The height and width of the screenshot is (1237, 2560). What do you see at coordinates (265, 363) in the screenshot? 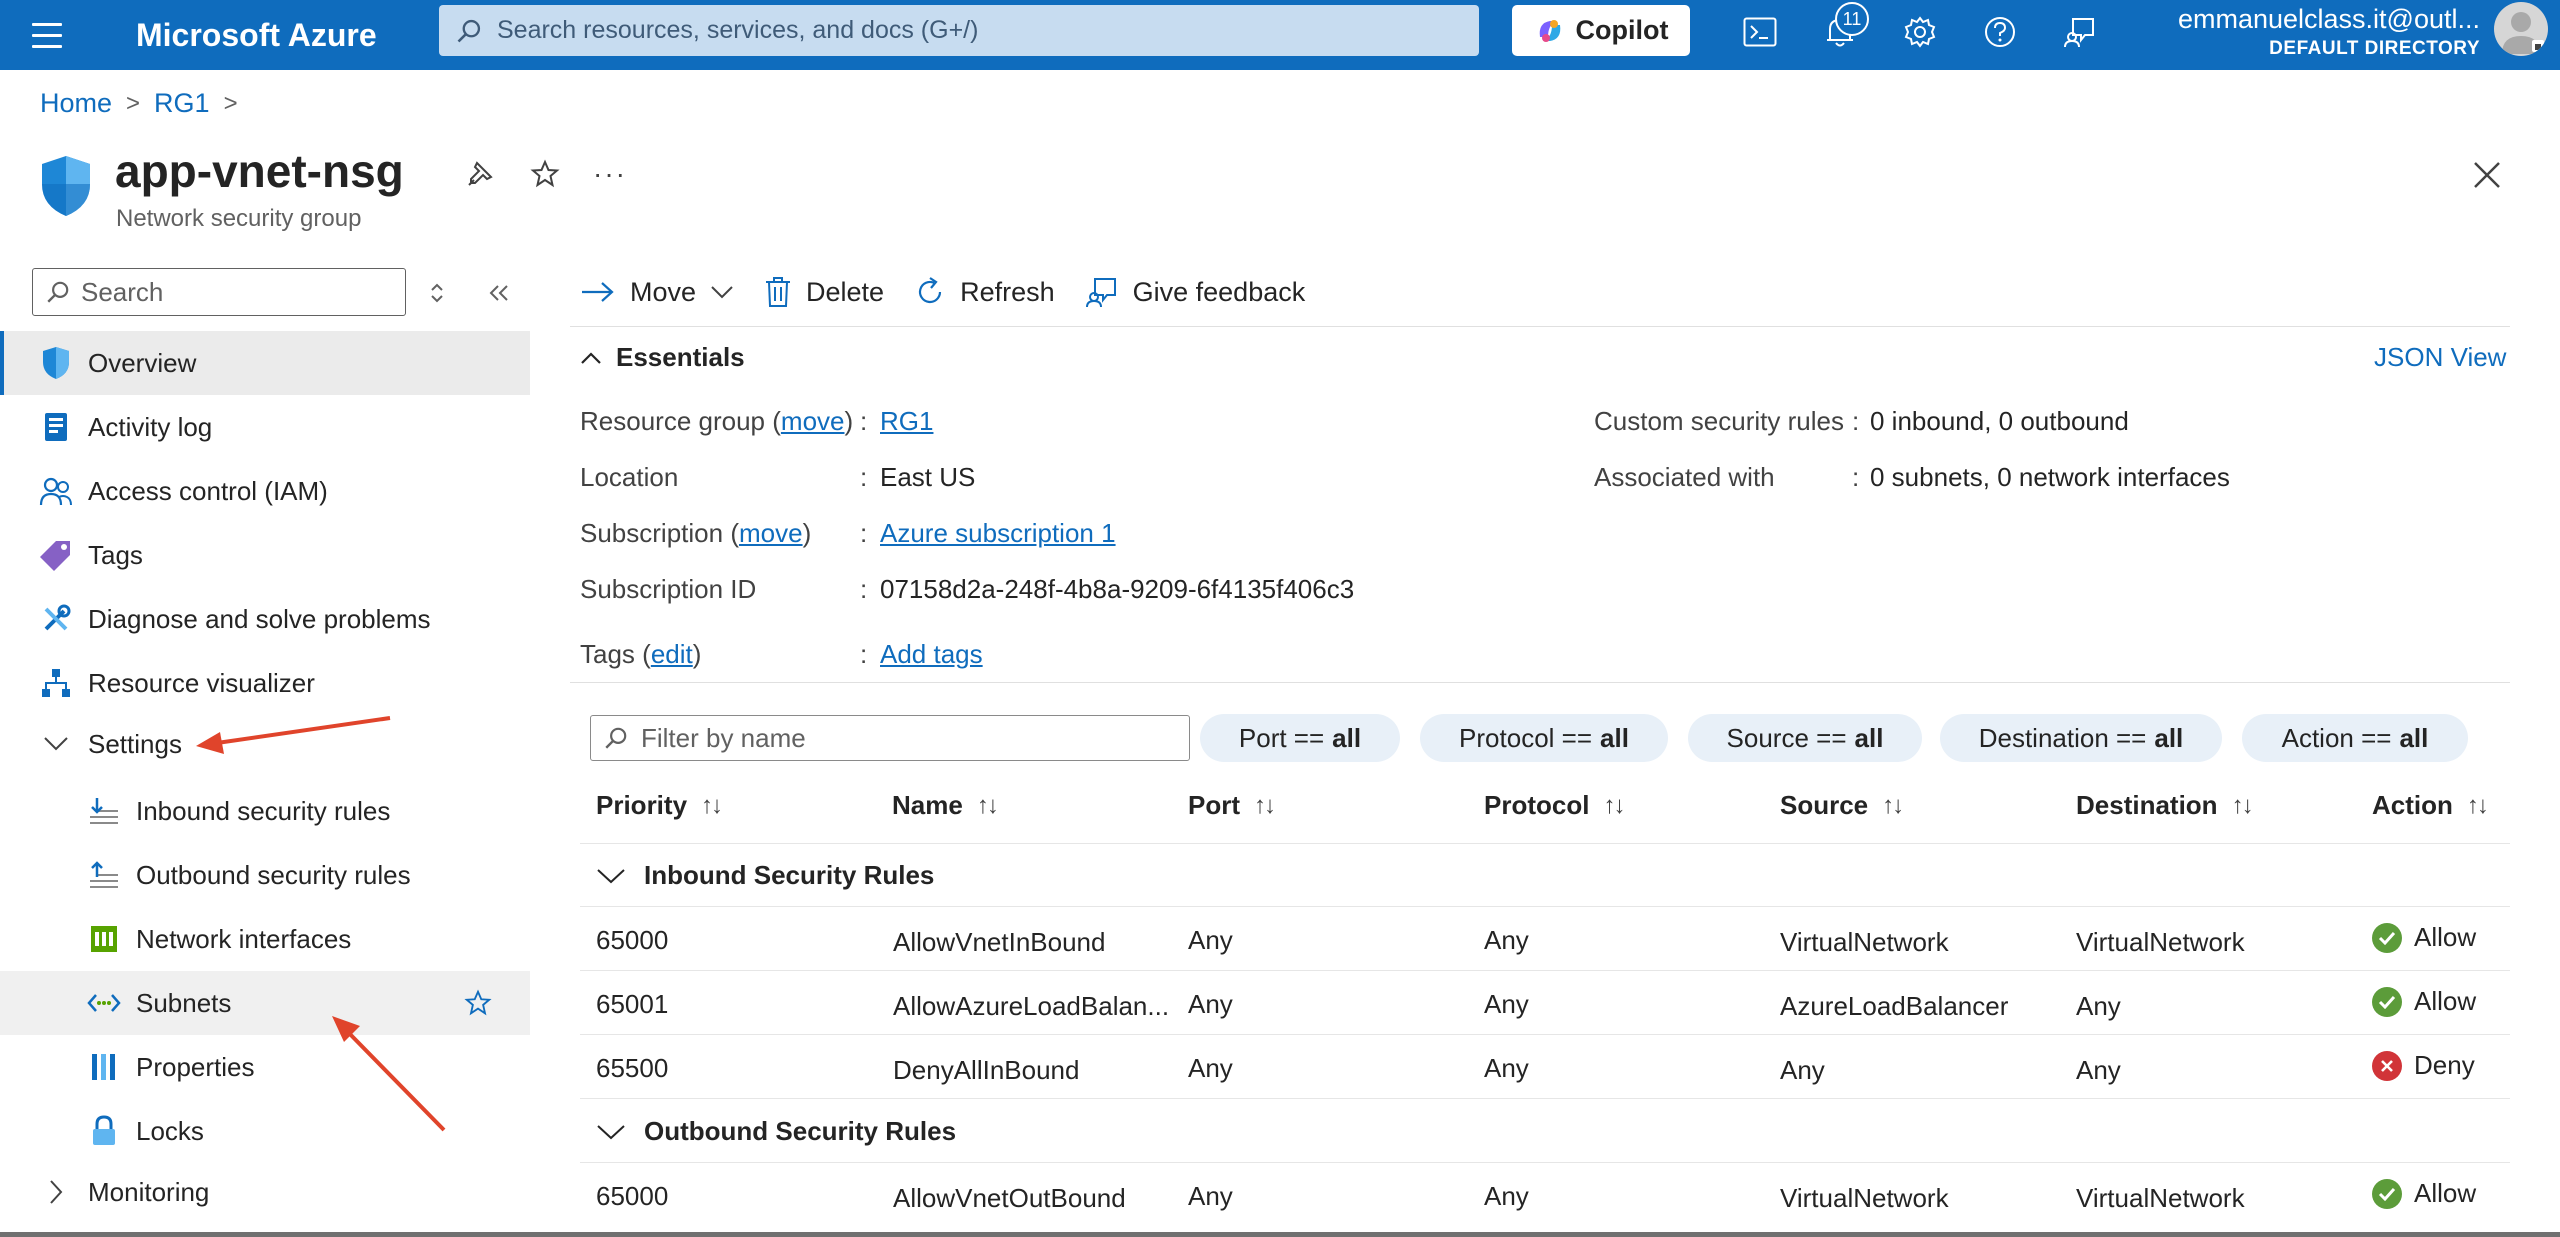
I see `sidebar-item-overview: Overview` at bounding box center [265, 363].